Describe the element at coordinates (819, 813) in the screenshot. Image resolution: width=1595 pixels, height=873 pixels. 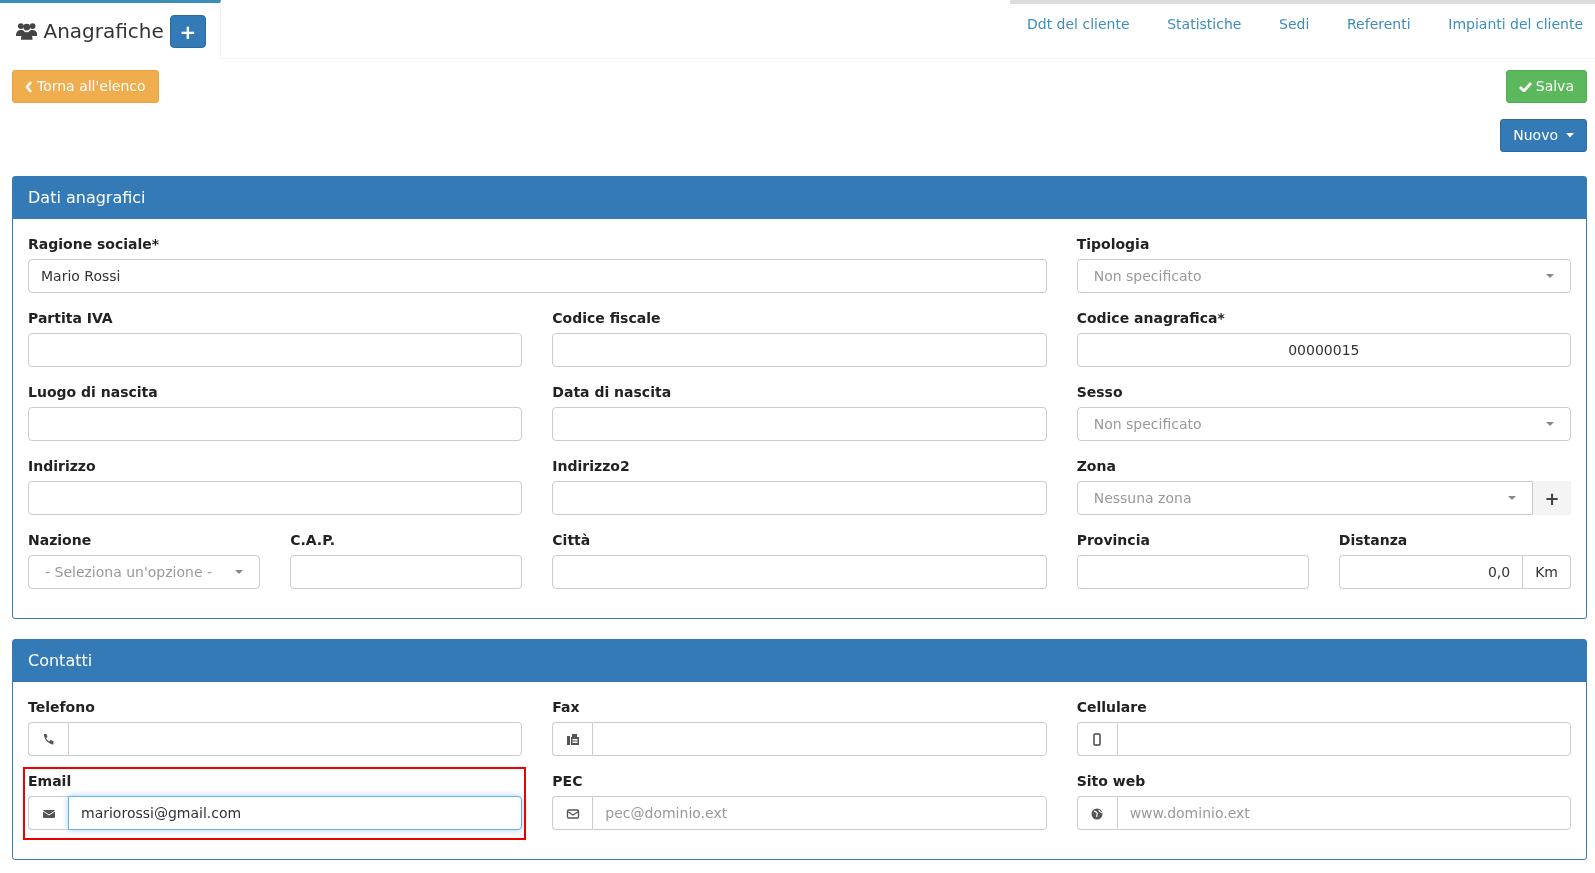
I see `input-field: pec@dominio.ext` at that location.